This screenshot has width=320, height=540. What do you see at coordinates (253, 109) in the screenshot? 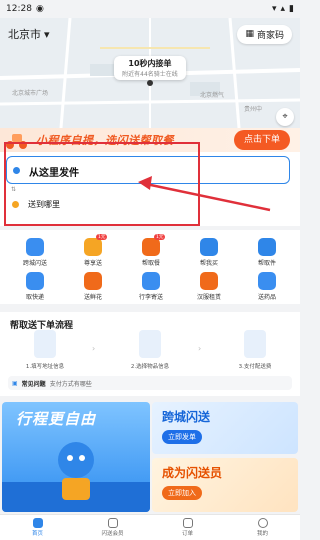
I see `map-label: 贵州中` at bounding box center [253, 109].